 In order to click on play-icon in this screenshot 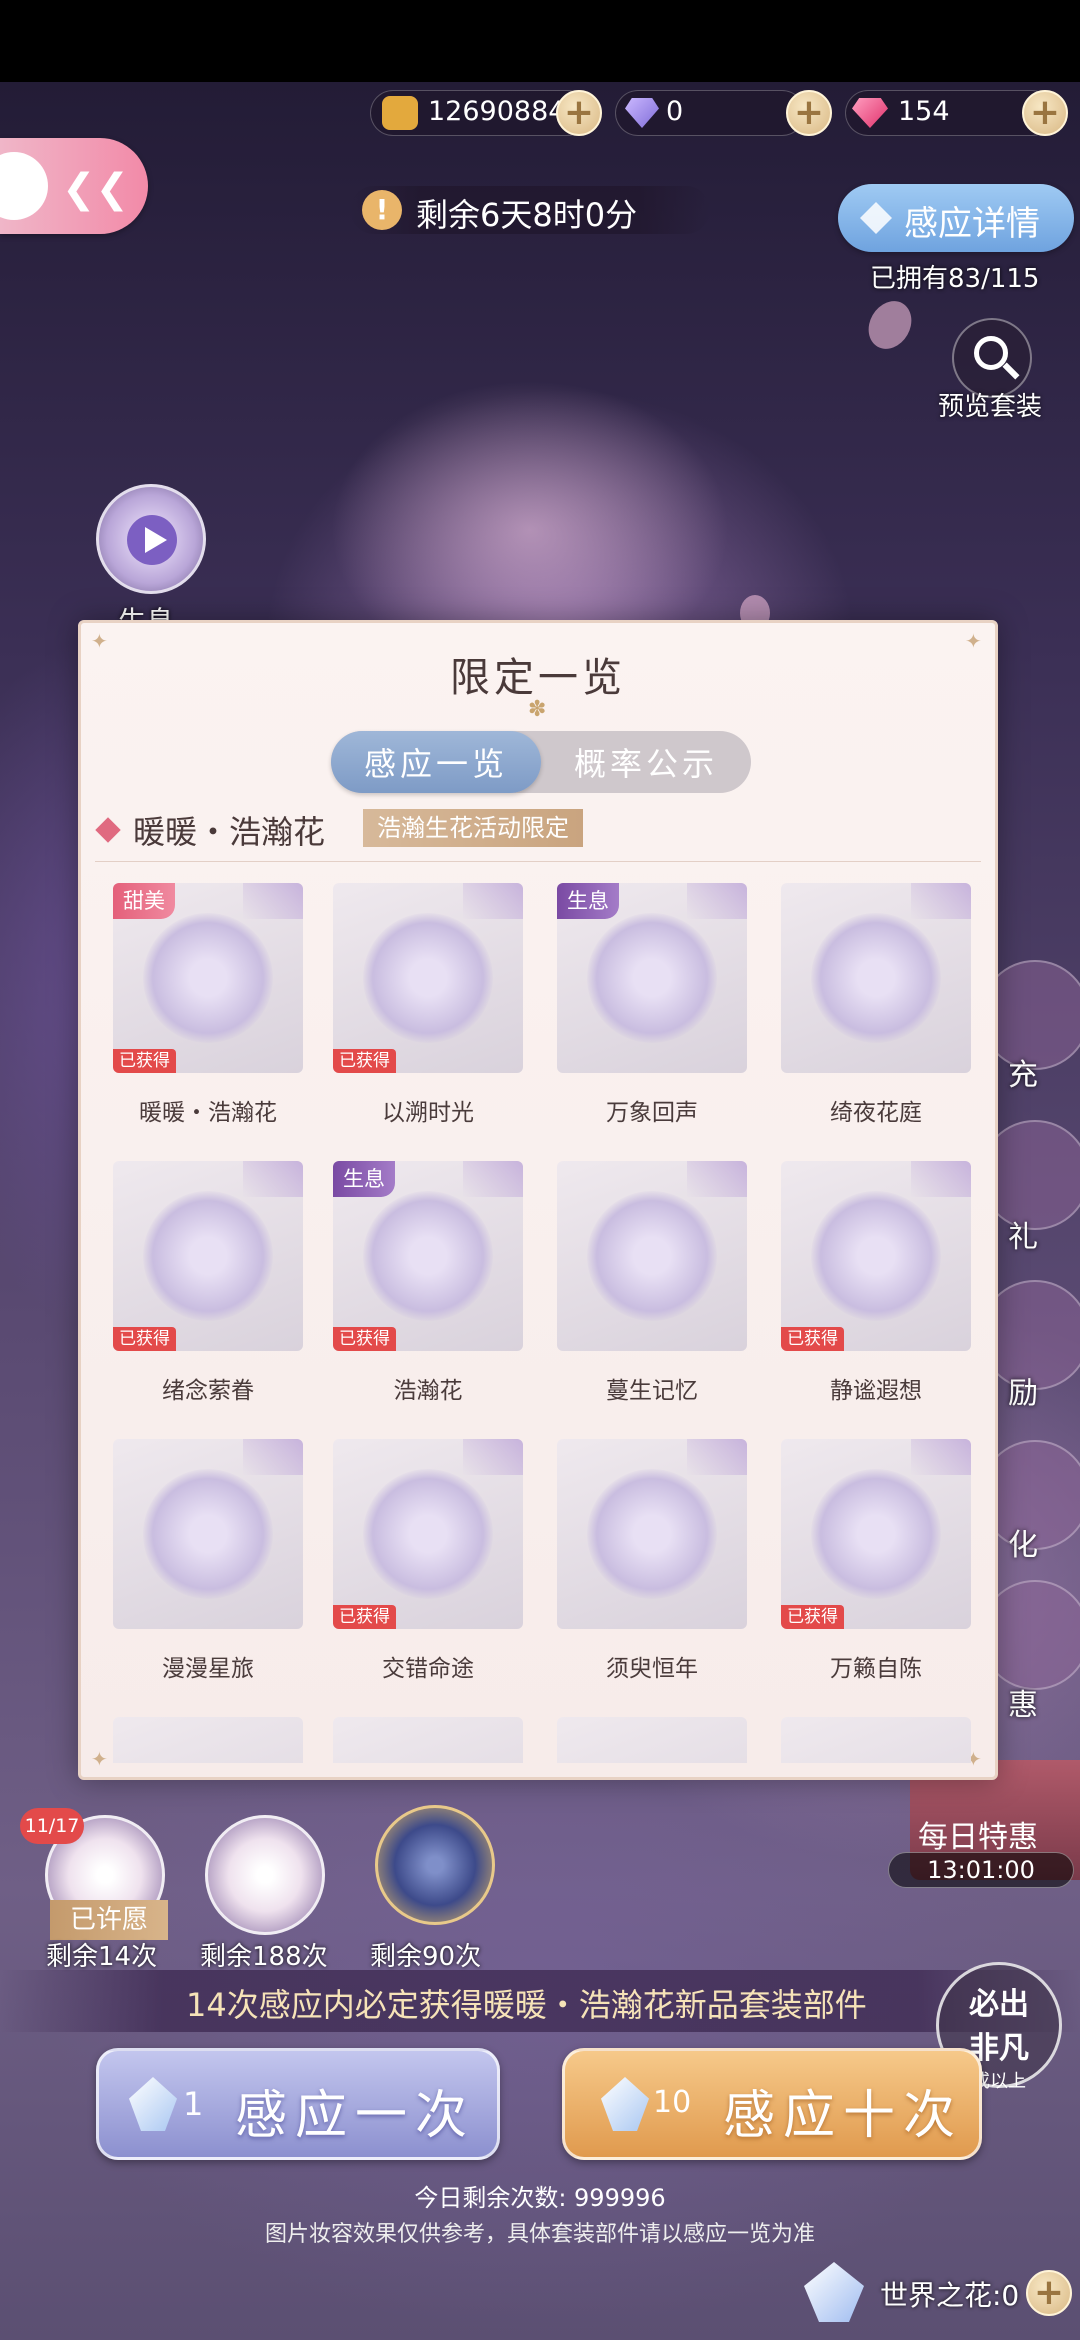, I will do `click(156, 540)`.